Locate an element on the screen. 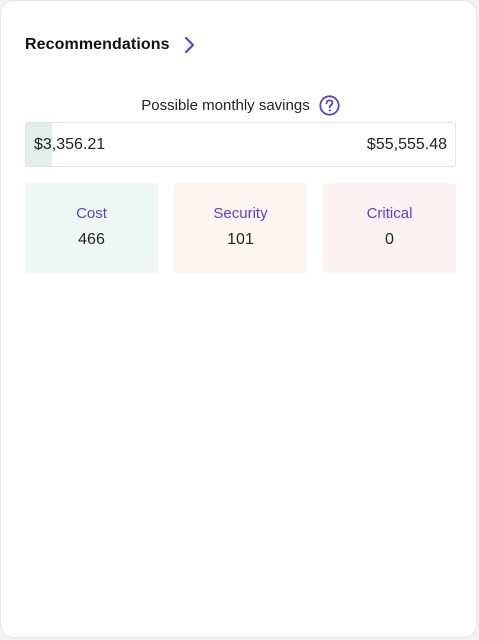 The image size is (479, 640). security-tile: Security 101 is located at coordinates (240, 228).